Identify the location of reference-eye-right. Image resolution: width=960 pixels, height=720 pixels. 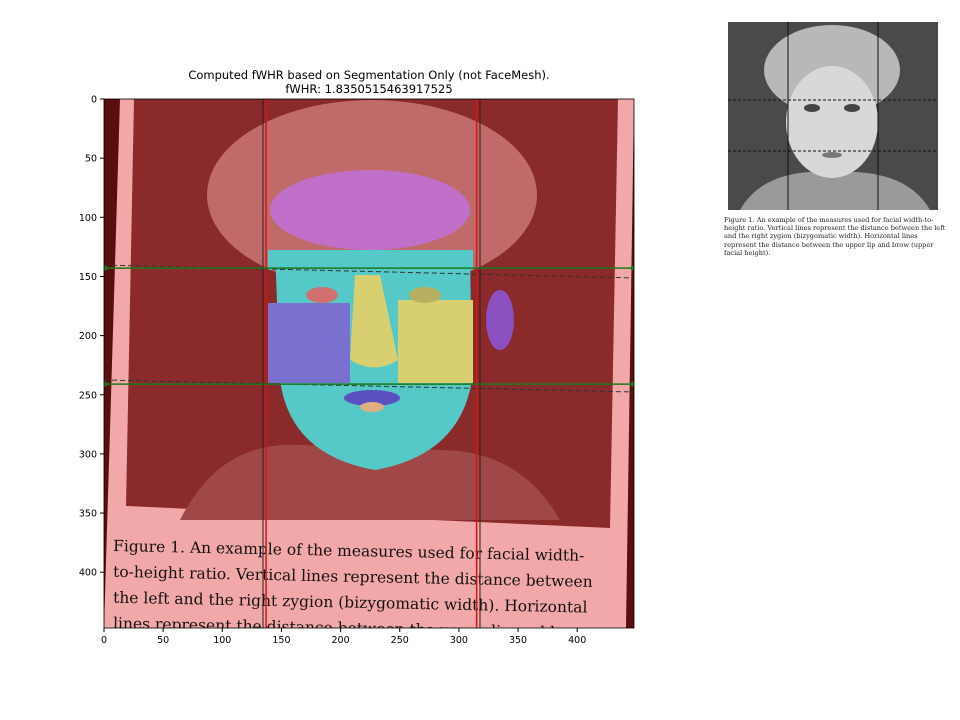
(852, 108).